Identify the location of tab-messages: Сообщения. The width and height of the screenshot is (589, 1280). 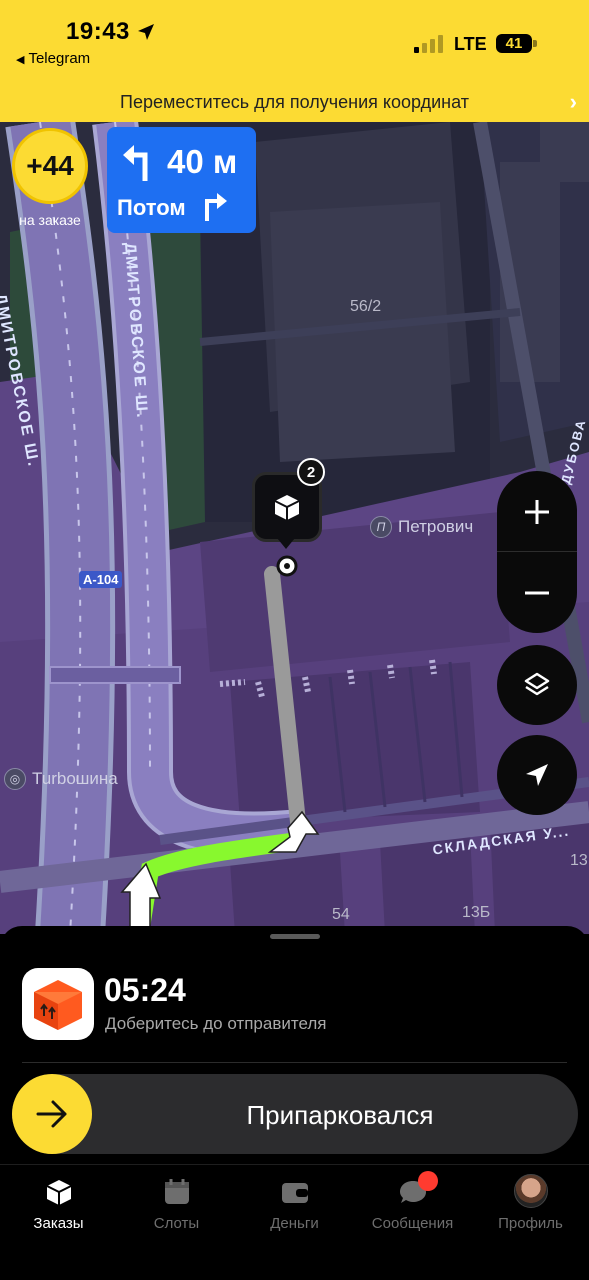
(412, 1201).